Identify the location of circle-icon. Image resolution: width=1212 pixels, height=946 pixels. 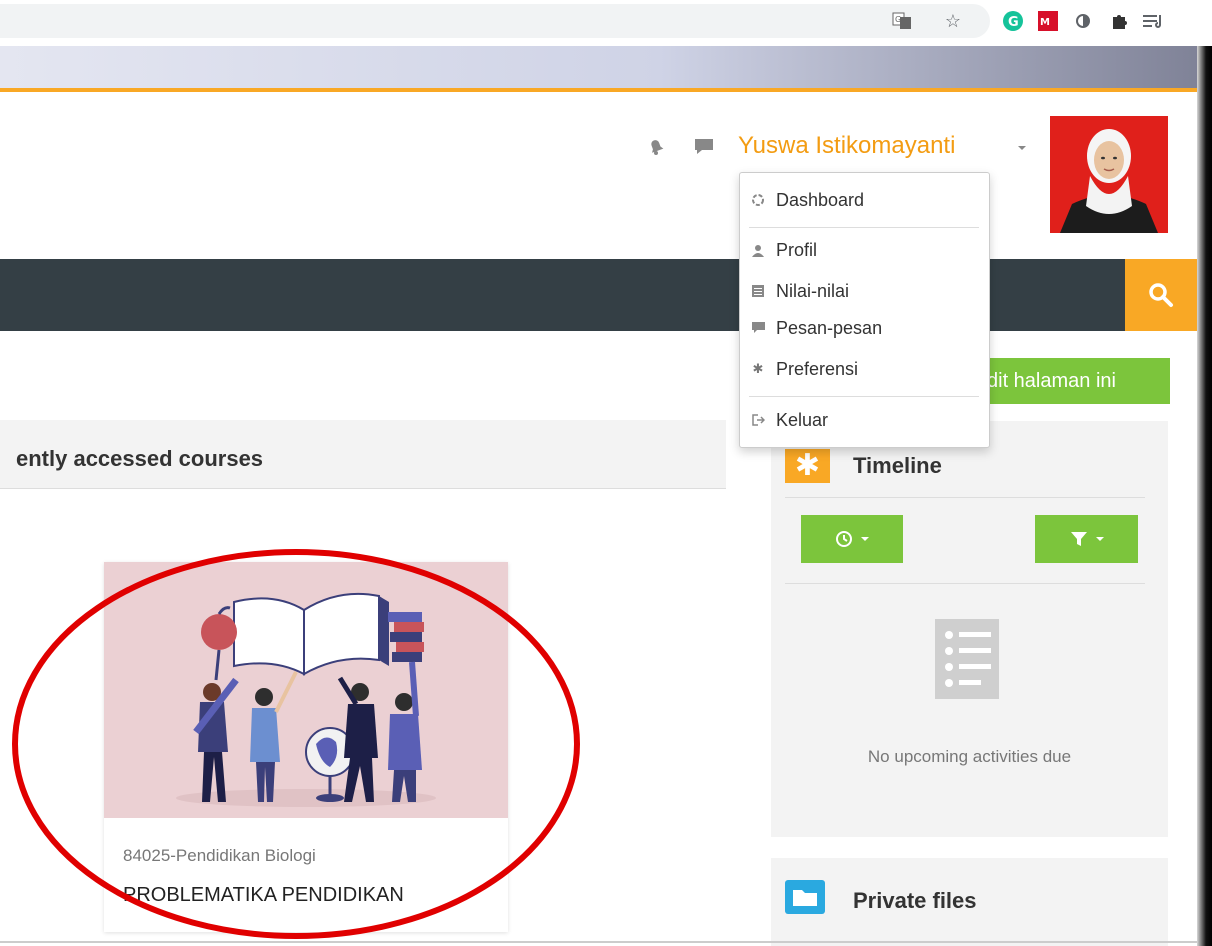
(1083, 21).